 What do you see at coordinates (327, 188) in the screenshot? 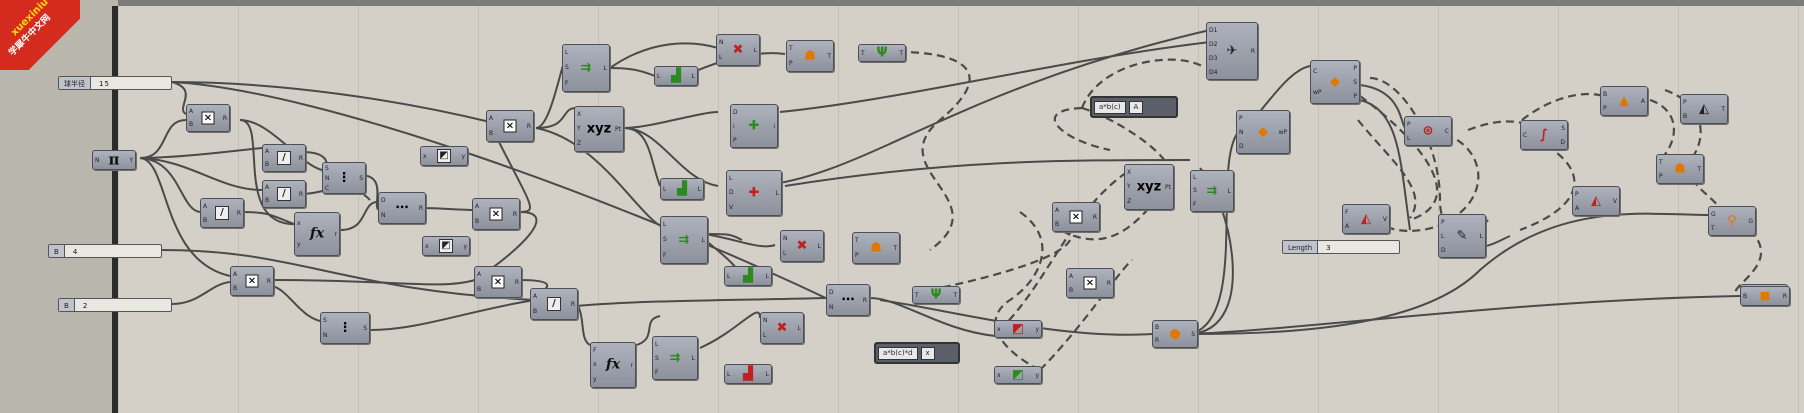
I see `input-port: C` at bounding box center [327, 188].